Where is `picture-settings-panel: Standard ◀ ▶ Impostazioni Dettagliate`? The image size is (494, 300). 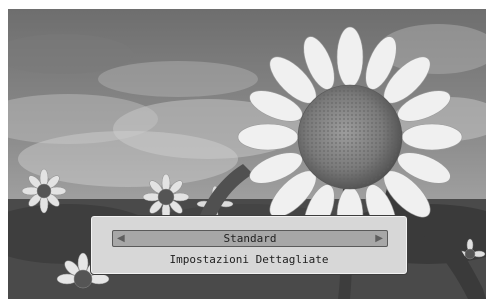
picture-settings-panel: Standard ◀ ▶ Impostazioni Dettagliate is located at coordinates (249, 245).